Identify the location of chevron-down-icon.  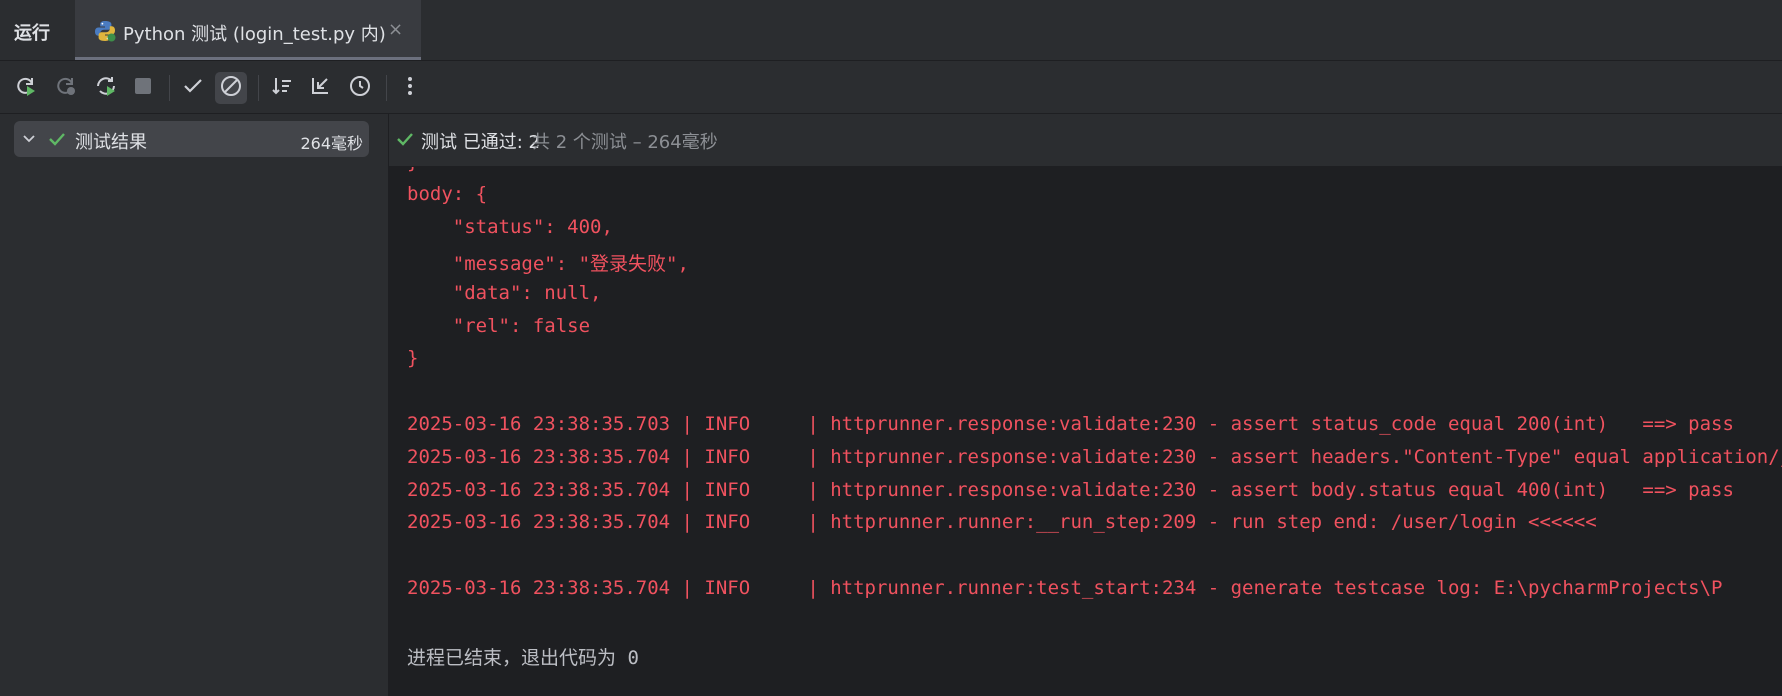
(29, 141).